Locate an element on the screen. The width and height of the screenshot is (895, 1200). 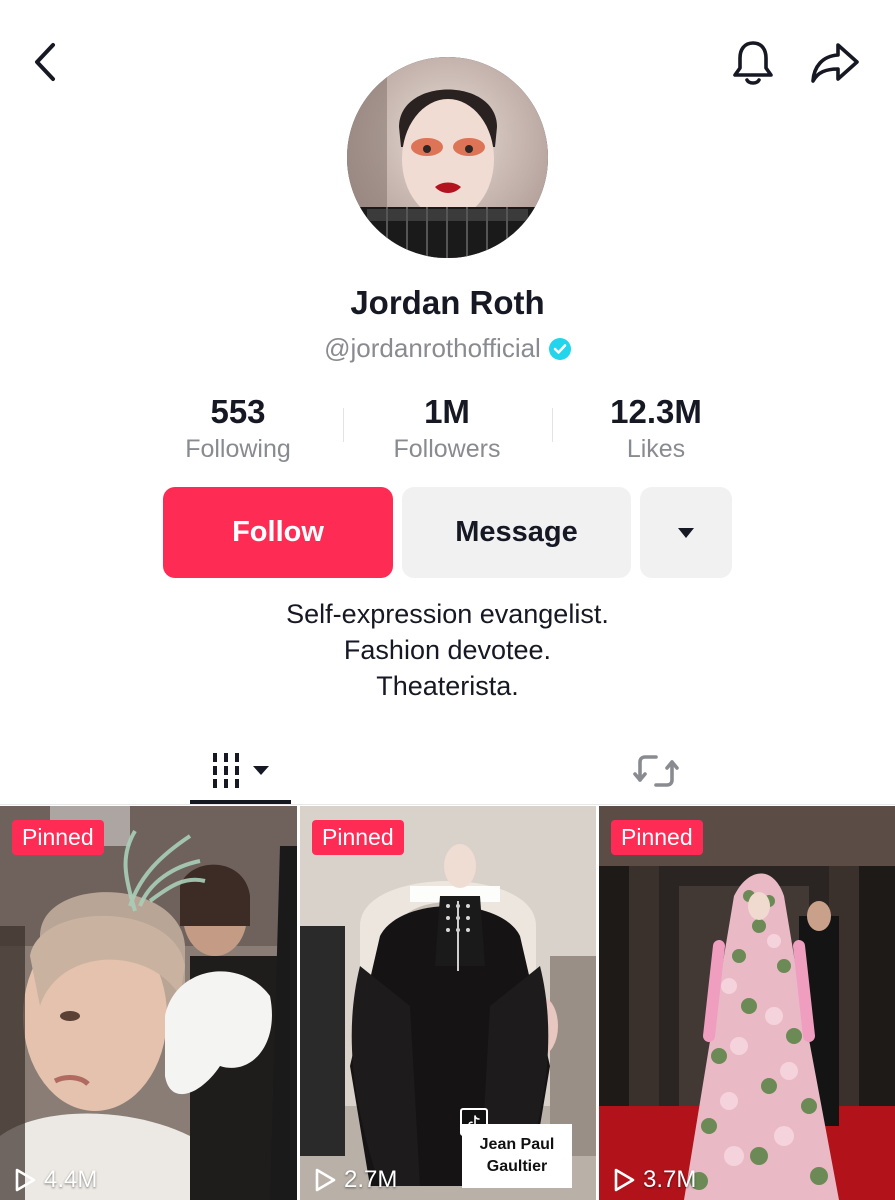
stat-followers: 1M Followers is located at coordinates (447, 429).